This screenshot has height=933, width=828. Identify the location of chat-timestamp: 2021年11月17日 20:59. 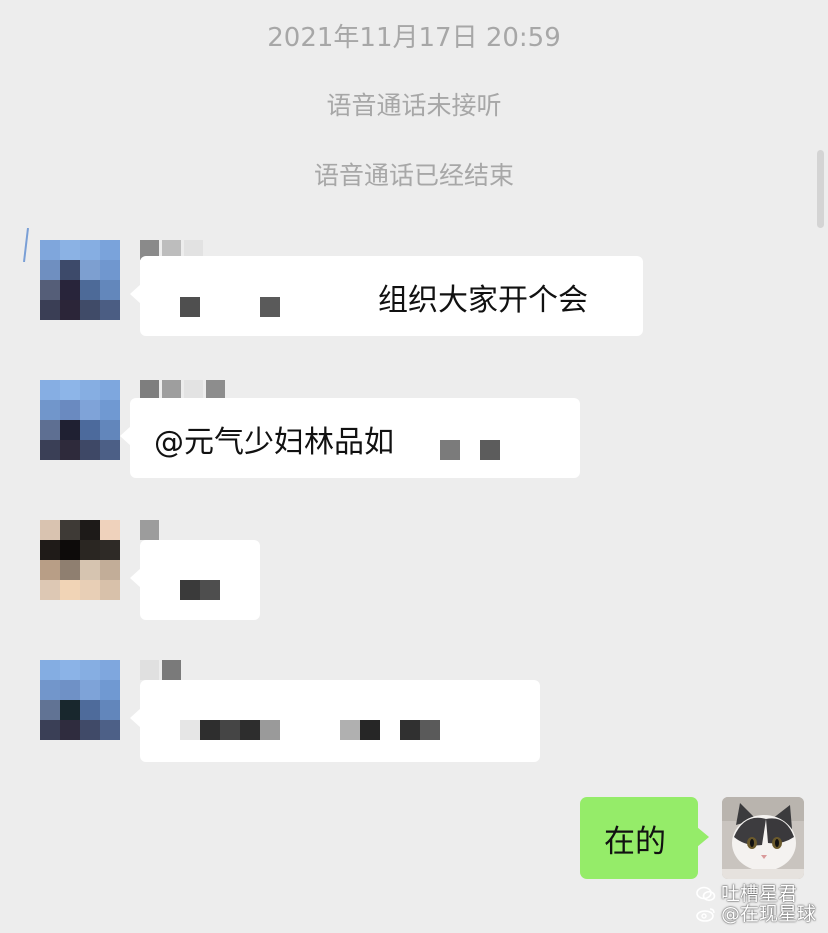
(414, 38).